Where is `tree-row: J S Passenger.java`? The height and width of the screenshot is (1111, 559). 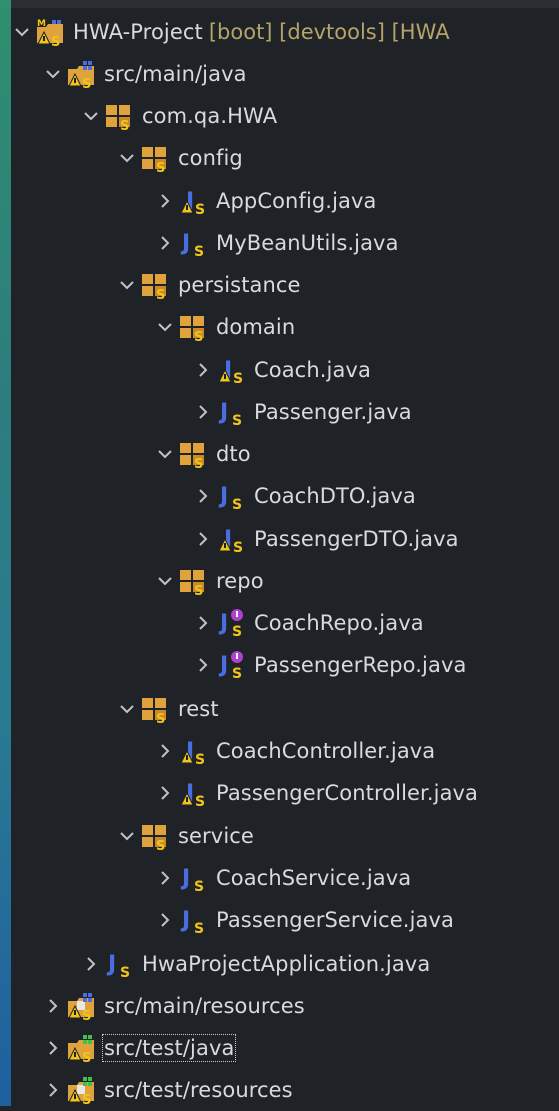 tree-row: J S Passenger.java is located at coordinates (285, 412).